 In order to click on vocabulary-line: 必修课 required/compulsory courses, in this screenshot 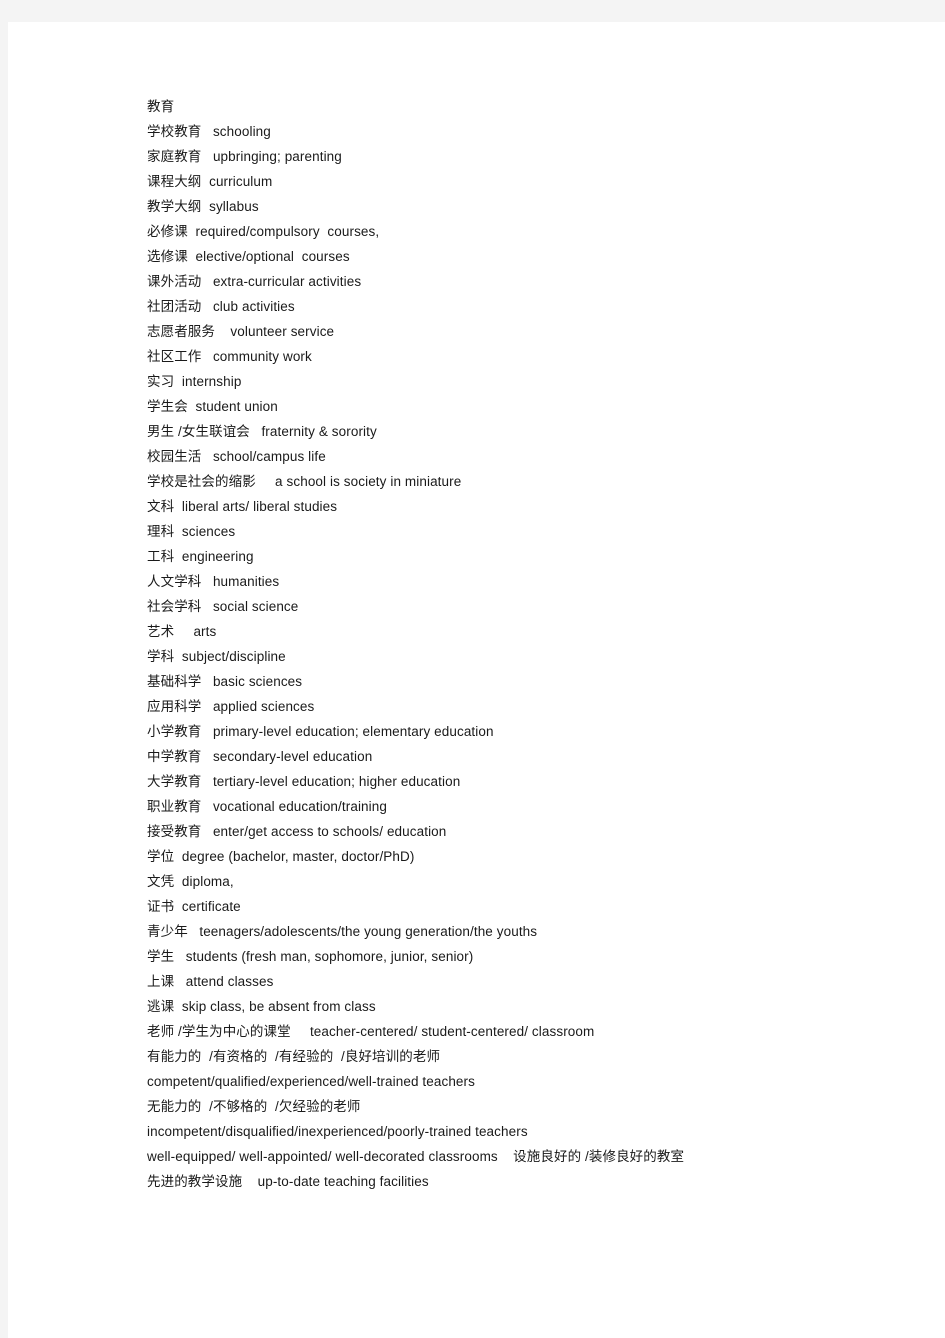, I will do `click(263, 231)`.